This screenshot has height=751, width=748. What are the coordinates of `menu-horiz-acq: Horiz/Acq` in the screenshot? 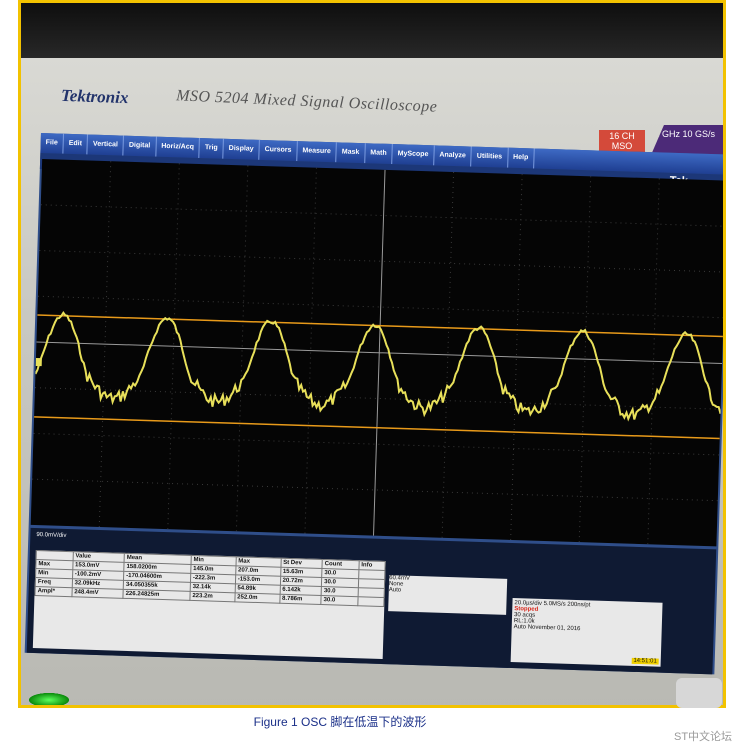 It's located at (178, 147).